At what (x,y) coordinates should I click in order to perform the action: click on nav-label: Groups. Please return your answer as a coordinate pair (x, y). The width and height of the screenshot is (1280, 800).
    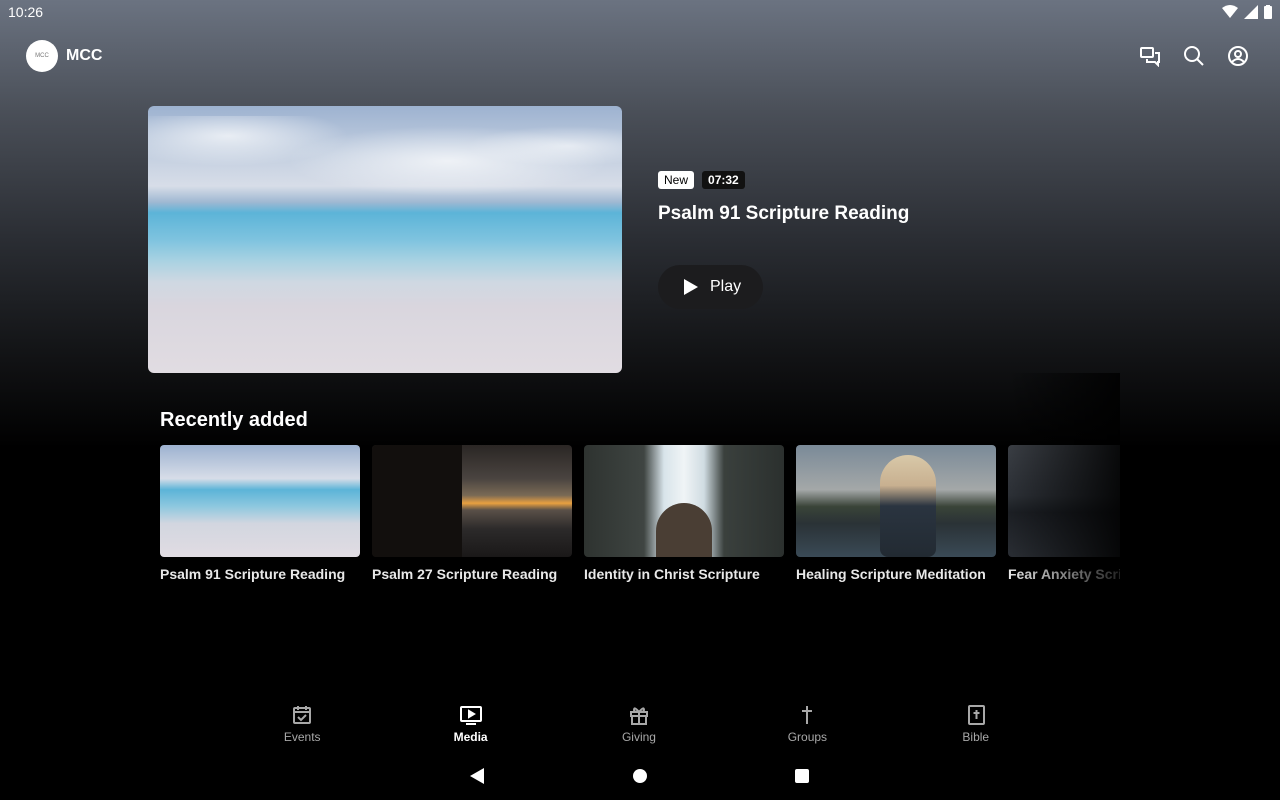
    Looking at the image, I should click on (807, 737).